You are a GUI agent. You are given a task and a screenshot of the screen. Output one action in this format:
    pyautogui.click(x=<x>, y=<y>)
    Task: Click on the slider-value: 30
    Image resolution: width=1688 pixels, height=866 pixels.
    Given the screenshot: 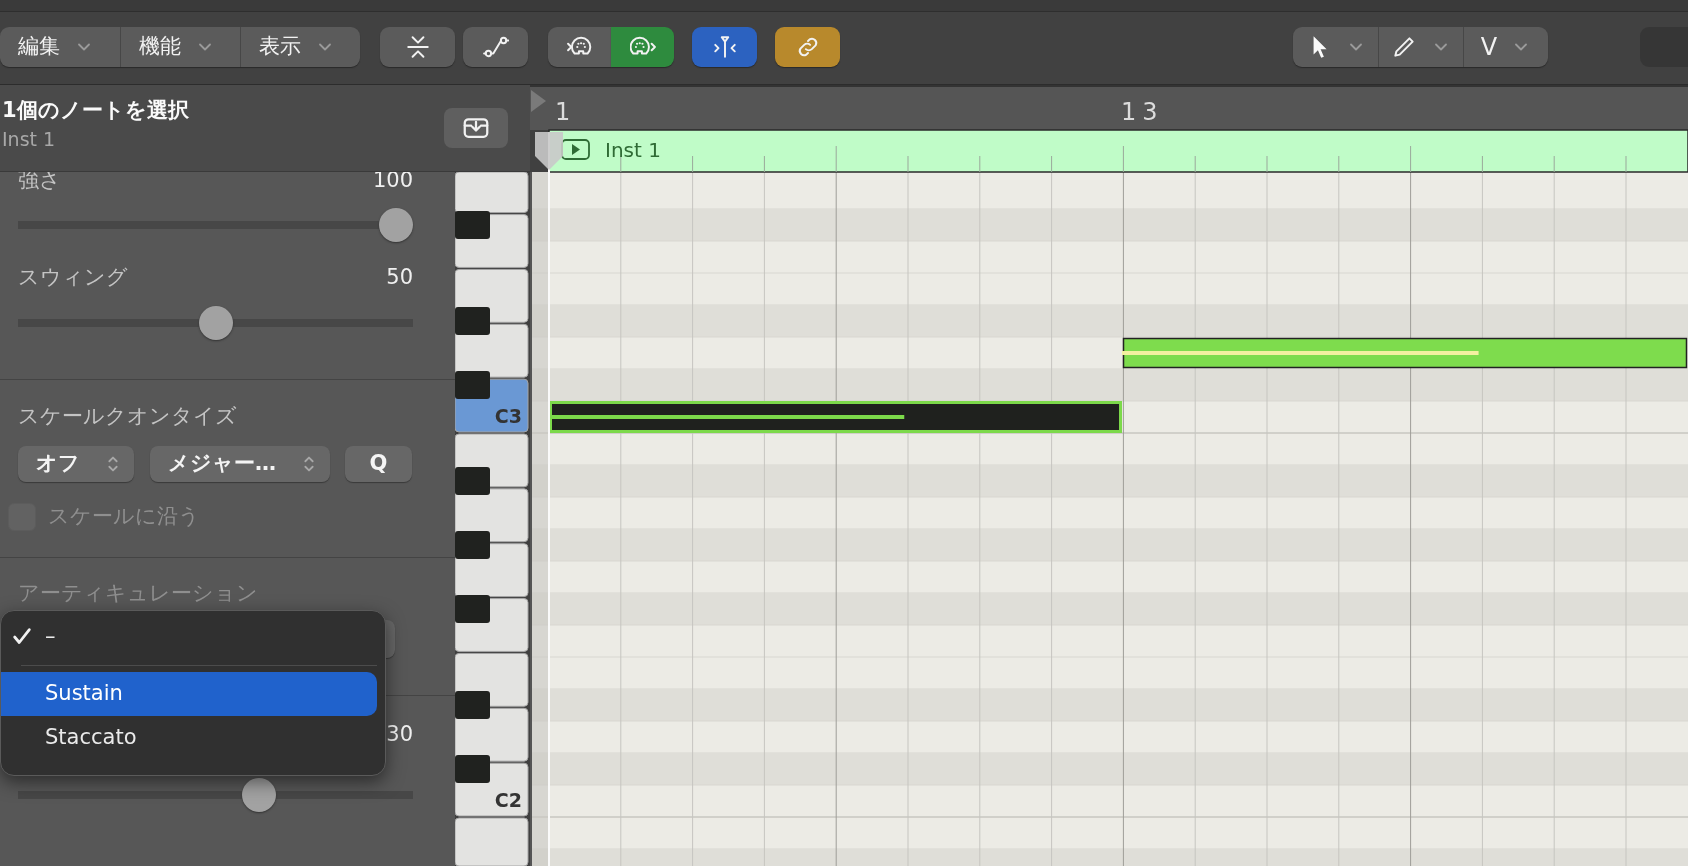 What is the action you would take?
    pyautogui.click(x=399, y=735)
    